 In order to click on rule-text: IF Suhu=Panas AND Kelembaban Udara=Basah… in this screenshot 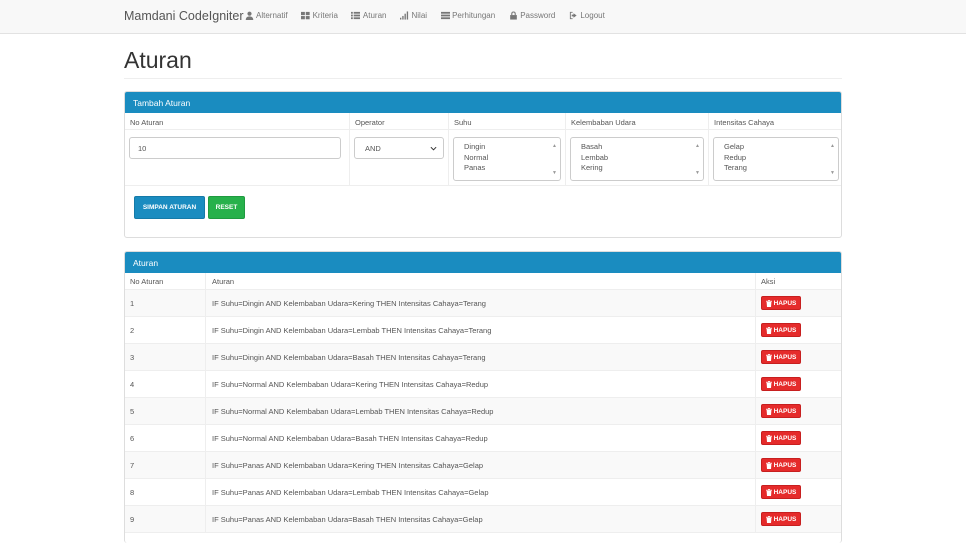, I will do `click(481, 519)`.